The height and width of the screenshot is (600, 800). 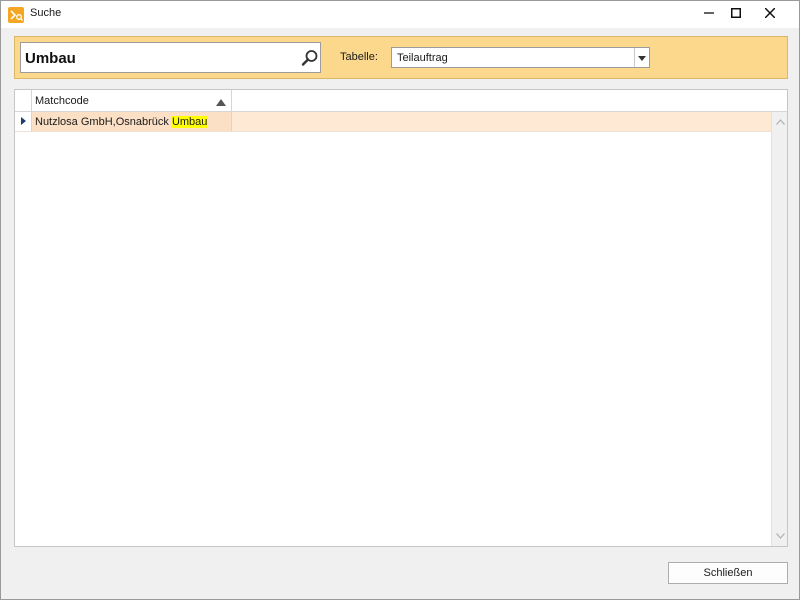 I want to click on chevron-up-icon, so click(x=780, y=122).